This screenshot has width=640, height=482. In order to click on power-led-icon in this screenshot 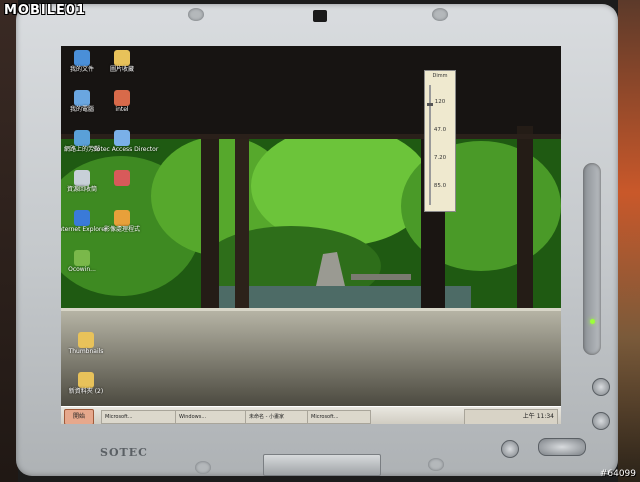, I will do `click(592, 321)`.